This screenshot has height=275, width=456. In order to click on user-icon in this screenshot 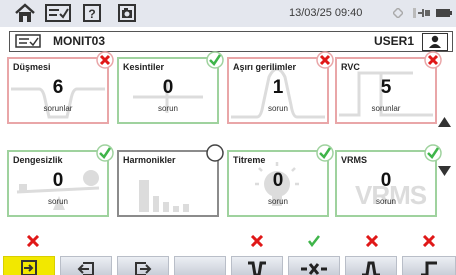, I will do `click(435, 41)`.